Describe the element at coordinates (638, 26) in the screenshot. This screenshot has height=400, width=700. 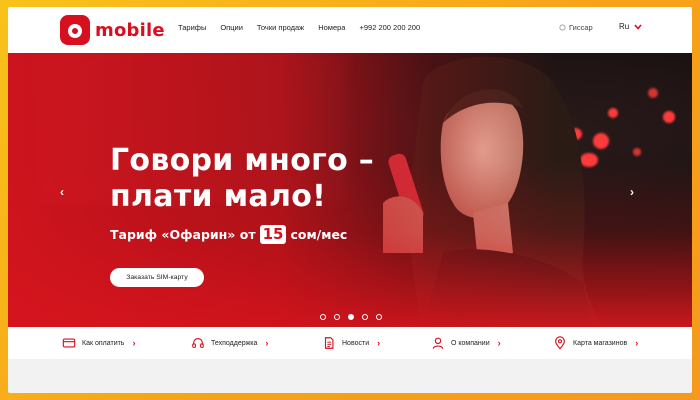
I see `chevron-down-icon` at that location.